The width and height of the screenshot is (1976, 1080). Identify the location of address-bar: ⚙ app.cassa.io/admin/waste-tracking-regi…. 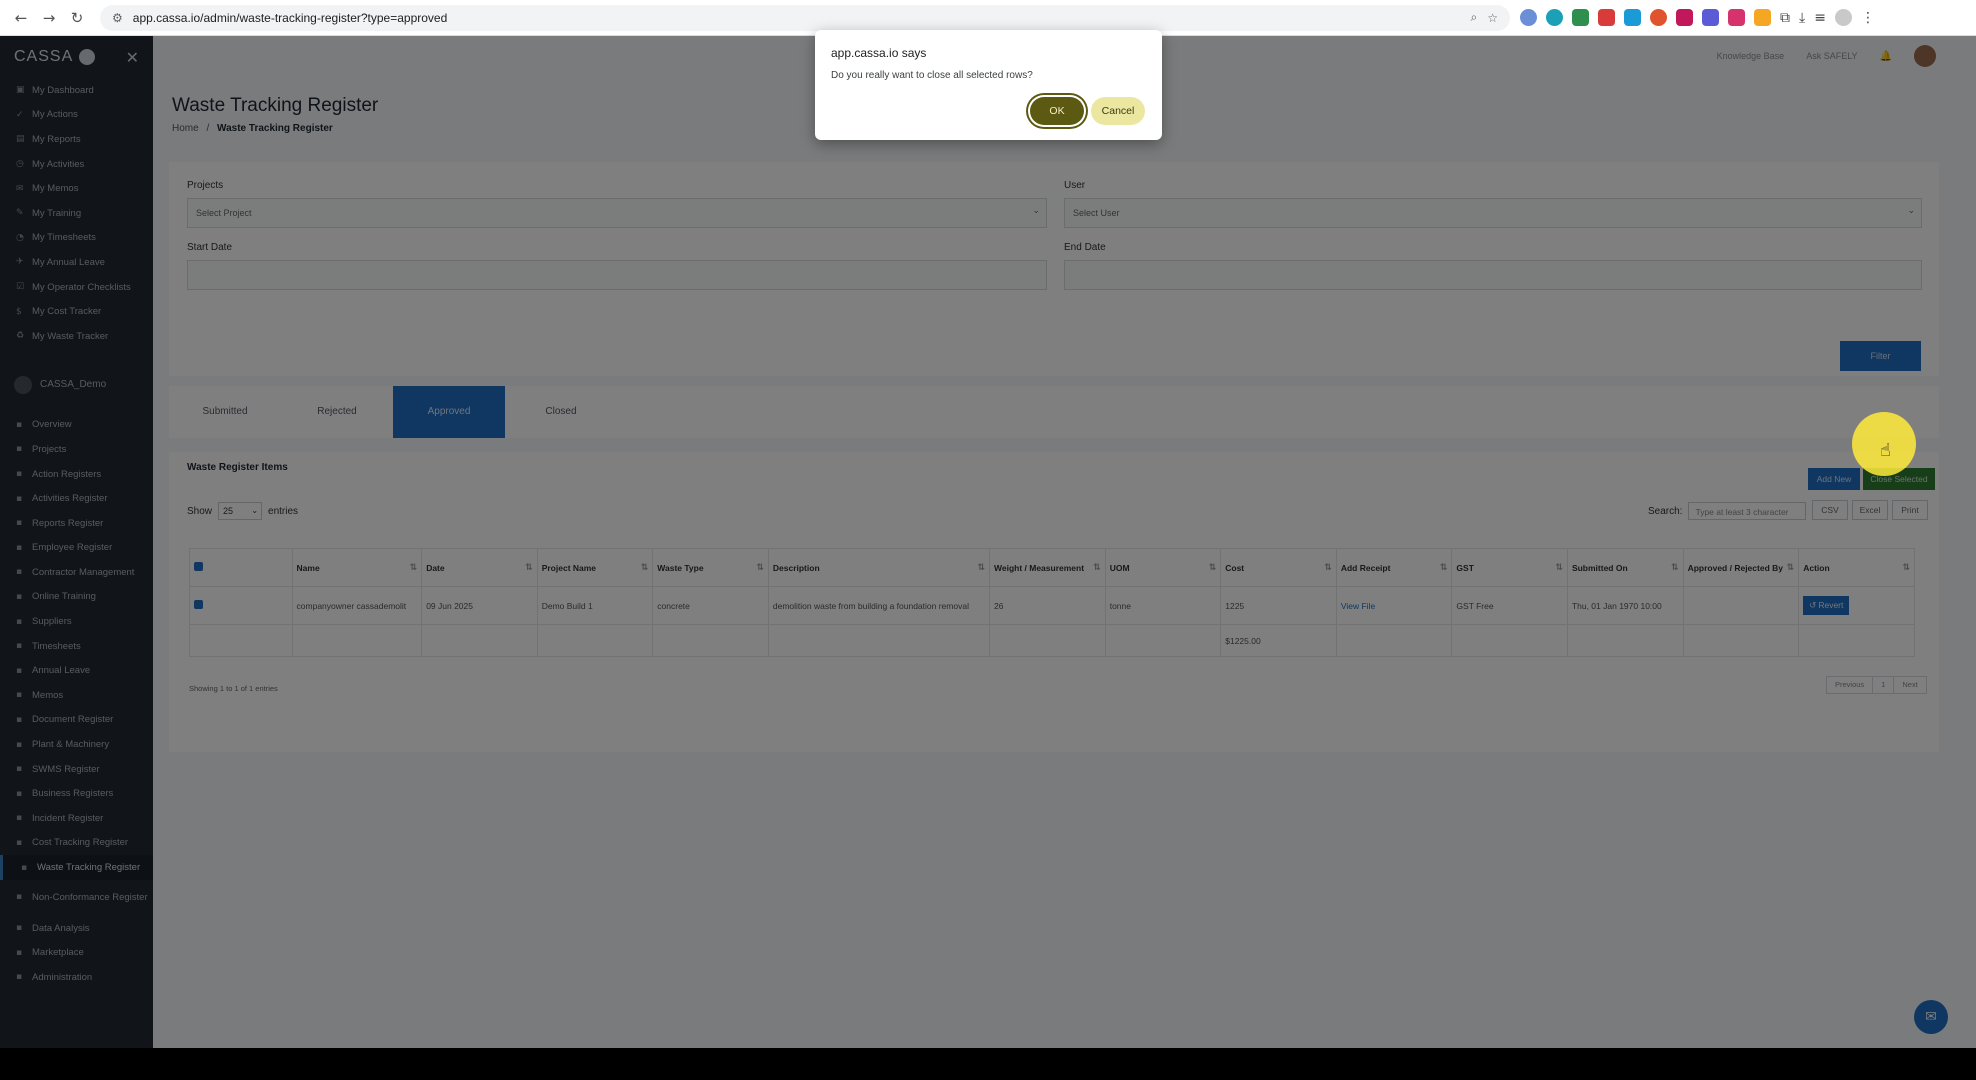
(805, 17).